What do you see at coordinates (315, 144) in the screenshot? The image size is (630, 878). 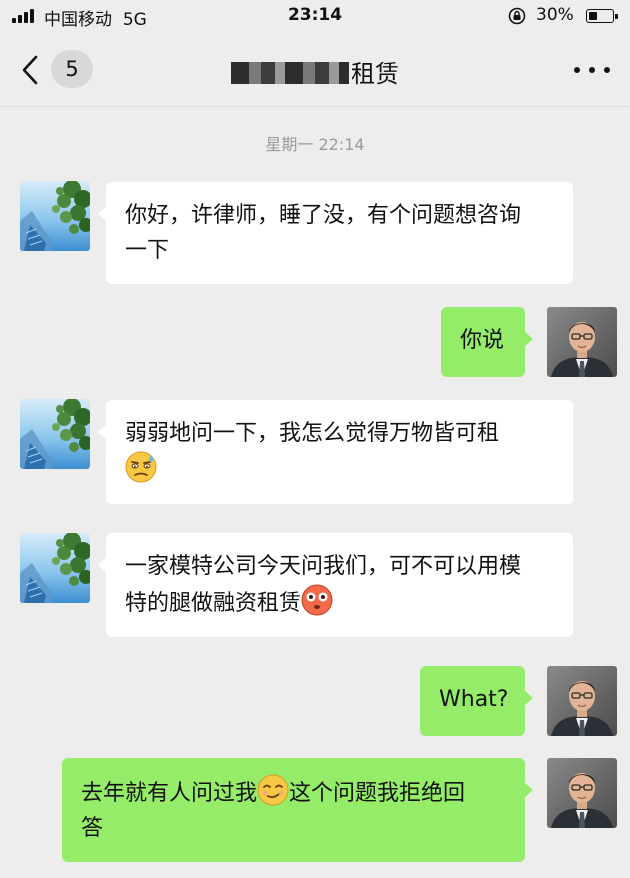 I see `message-timestamp: 星期一 22:14` at bounding box center [315, 144].